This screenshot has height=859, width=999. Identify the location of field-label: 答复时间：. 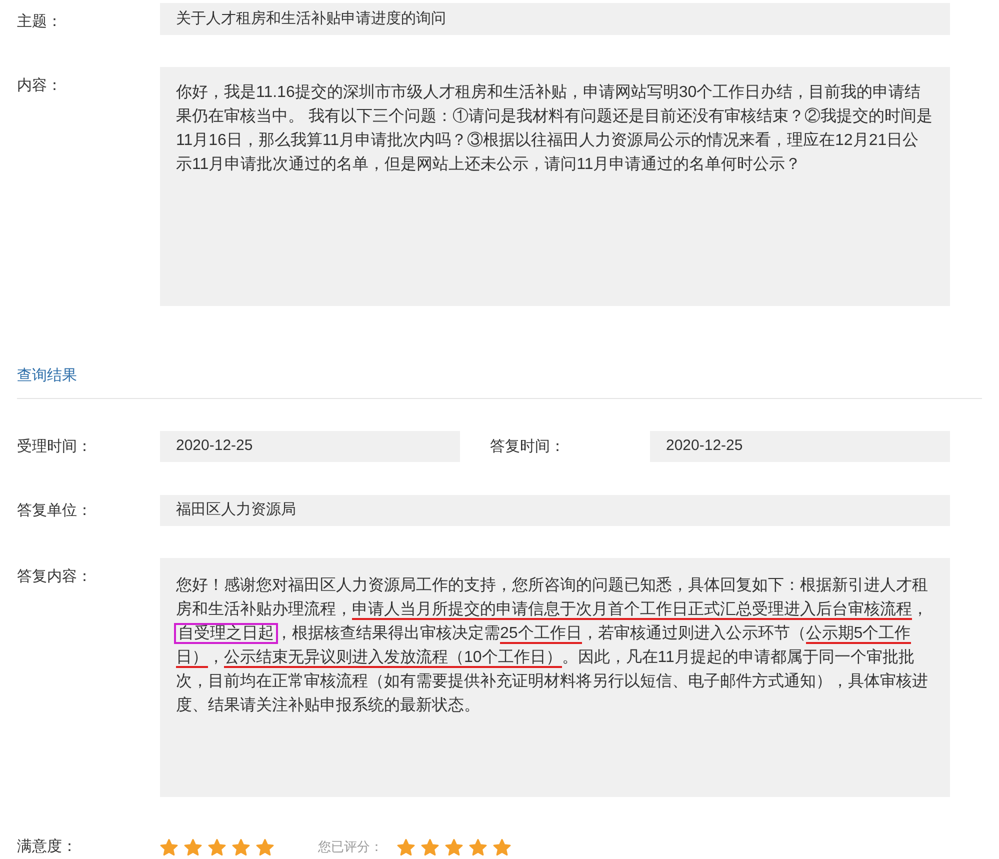
(527, 446).